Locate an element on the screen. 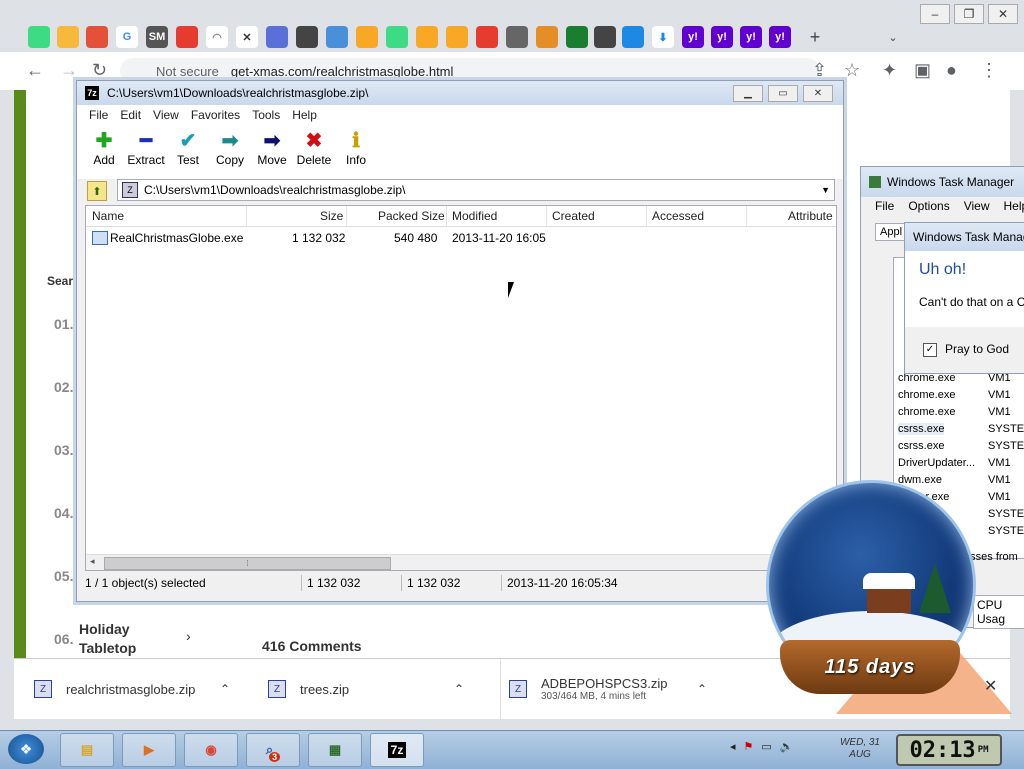  tab-yahoo-1: y! is located at coordinates (693, 37).